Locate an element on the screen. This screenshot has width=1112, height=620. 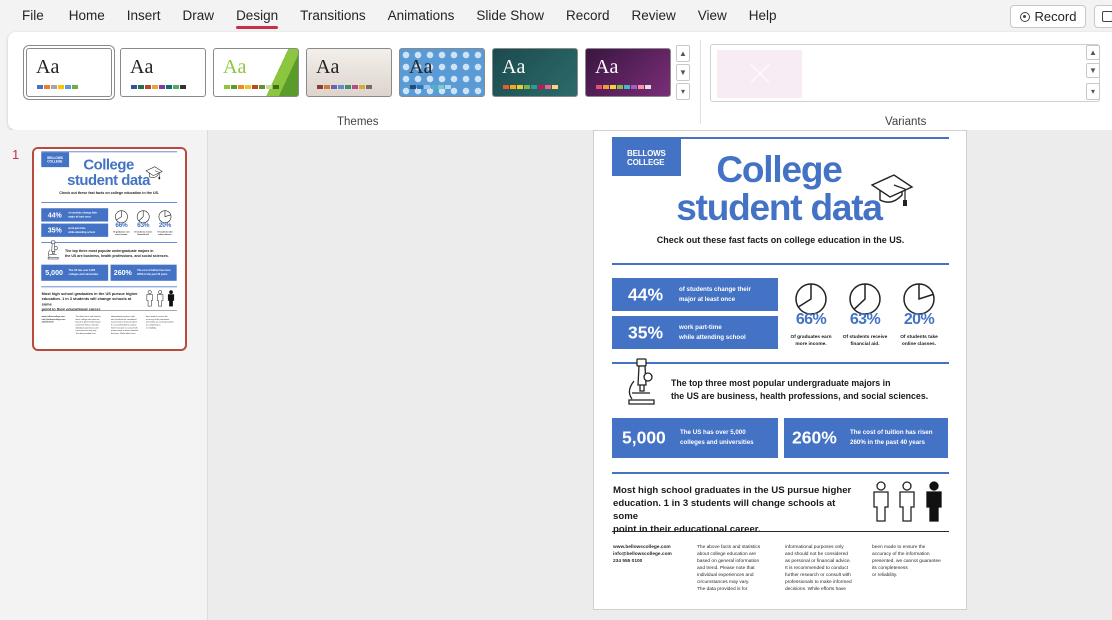
menu-help: Help is located at coordinates (763, 16).